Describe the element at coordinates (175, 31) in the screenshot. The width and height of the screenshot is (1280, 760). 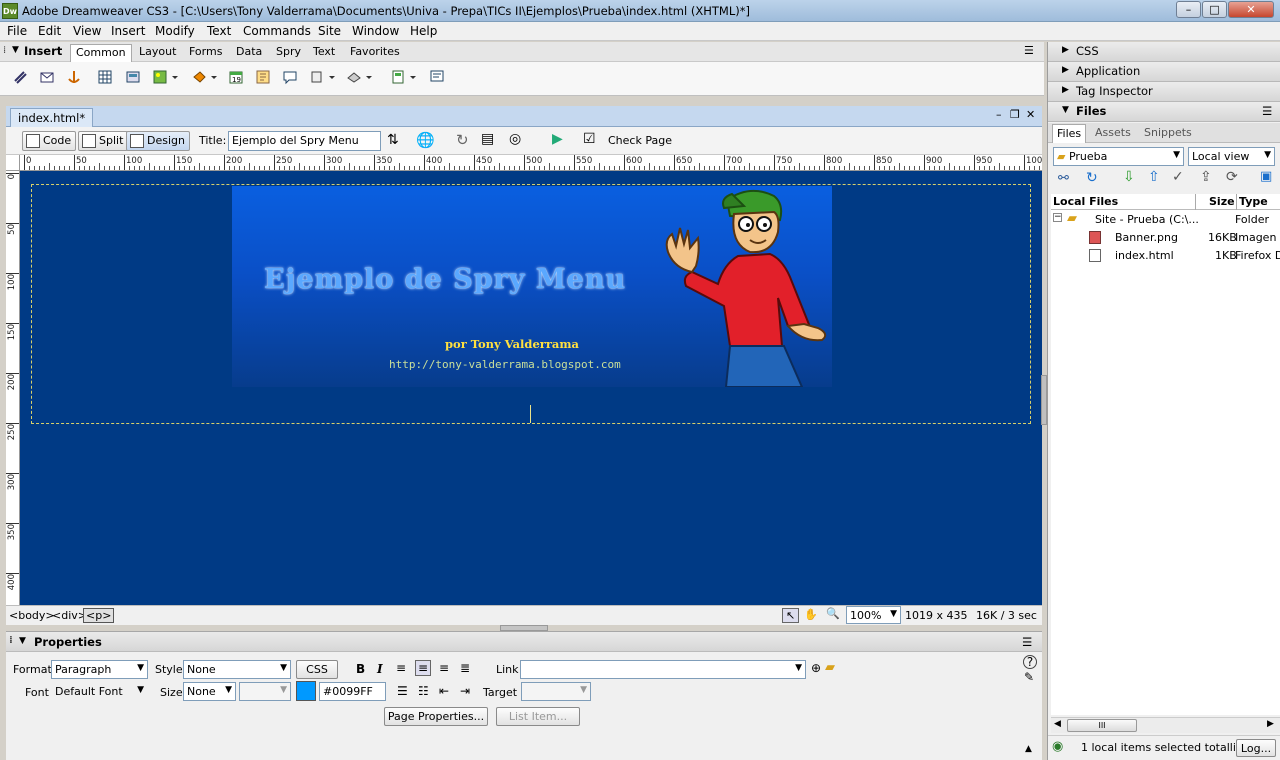
I see `menu-modify: Modify` at that location.